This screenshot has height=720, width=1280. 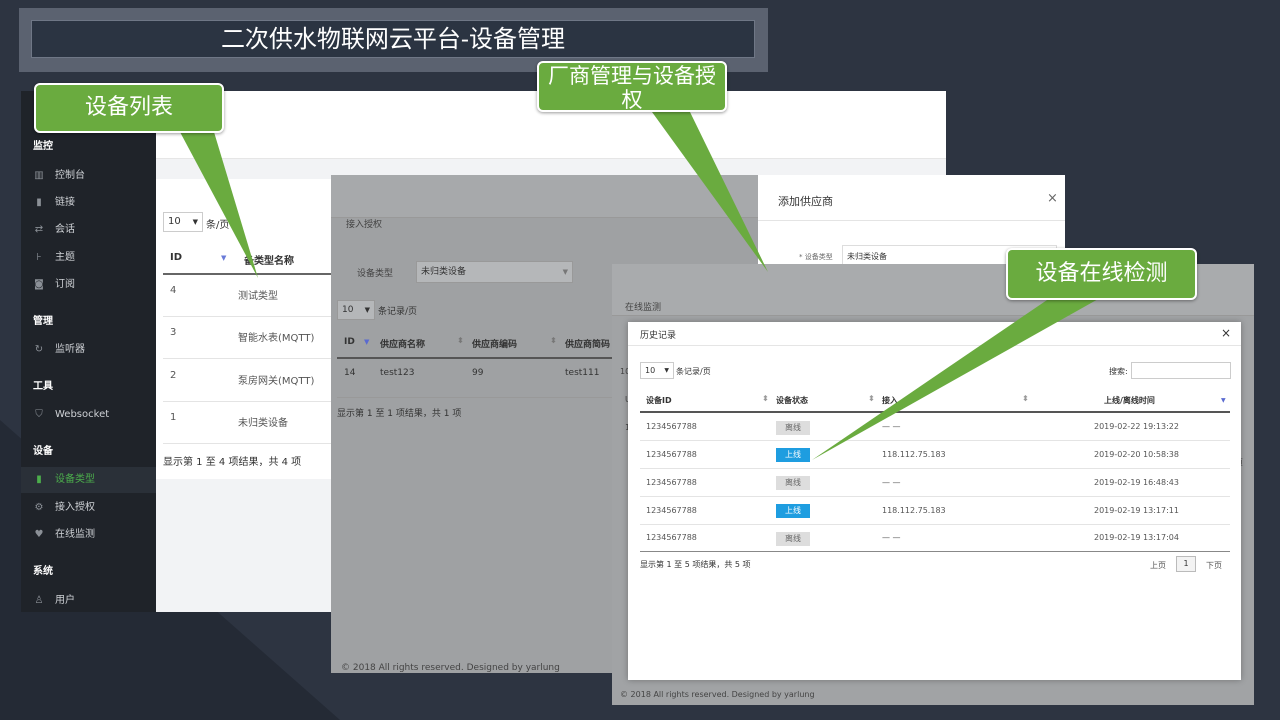 What do you see at coordinates (956, 379) in the screenshot?
I see `arrow-online-check` at bounding box center [956, 379].